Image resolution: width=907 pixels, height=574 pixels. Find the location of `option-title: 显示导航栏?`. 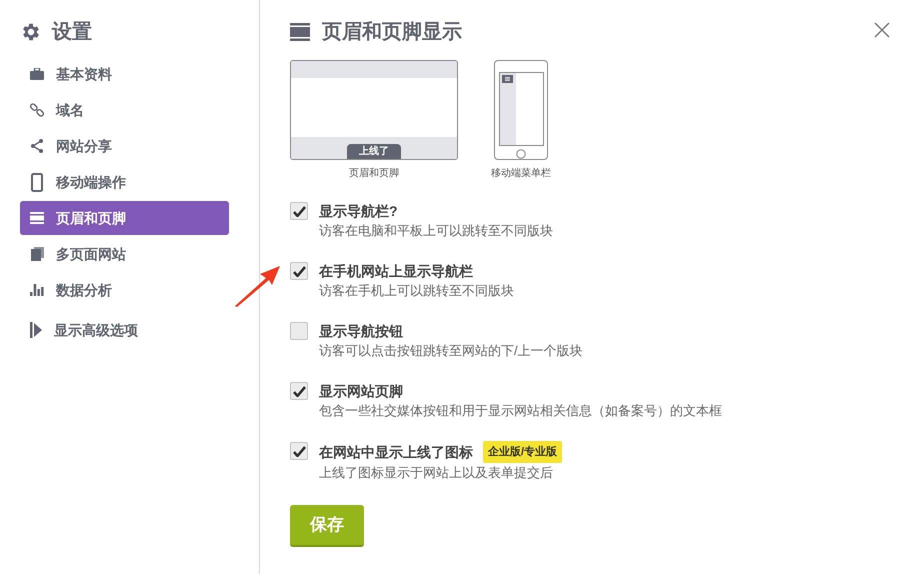

option-title: 显示导航栏? is located at coordinates (358, 211).